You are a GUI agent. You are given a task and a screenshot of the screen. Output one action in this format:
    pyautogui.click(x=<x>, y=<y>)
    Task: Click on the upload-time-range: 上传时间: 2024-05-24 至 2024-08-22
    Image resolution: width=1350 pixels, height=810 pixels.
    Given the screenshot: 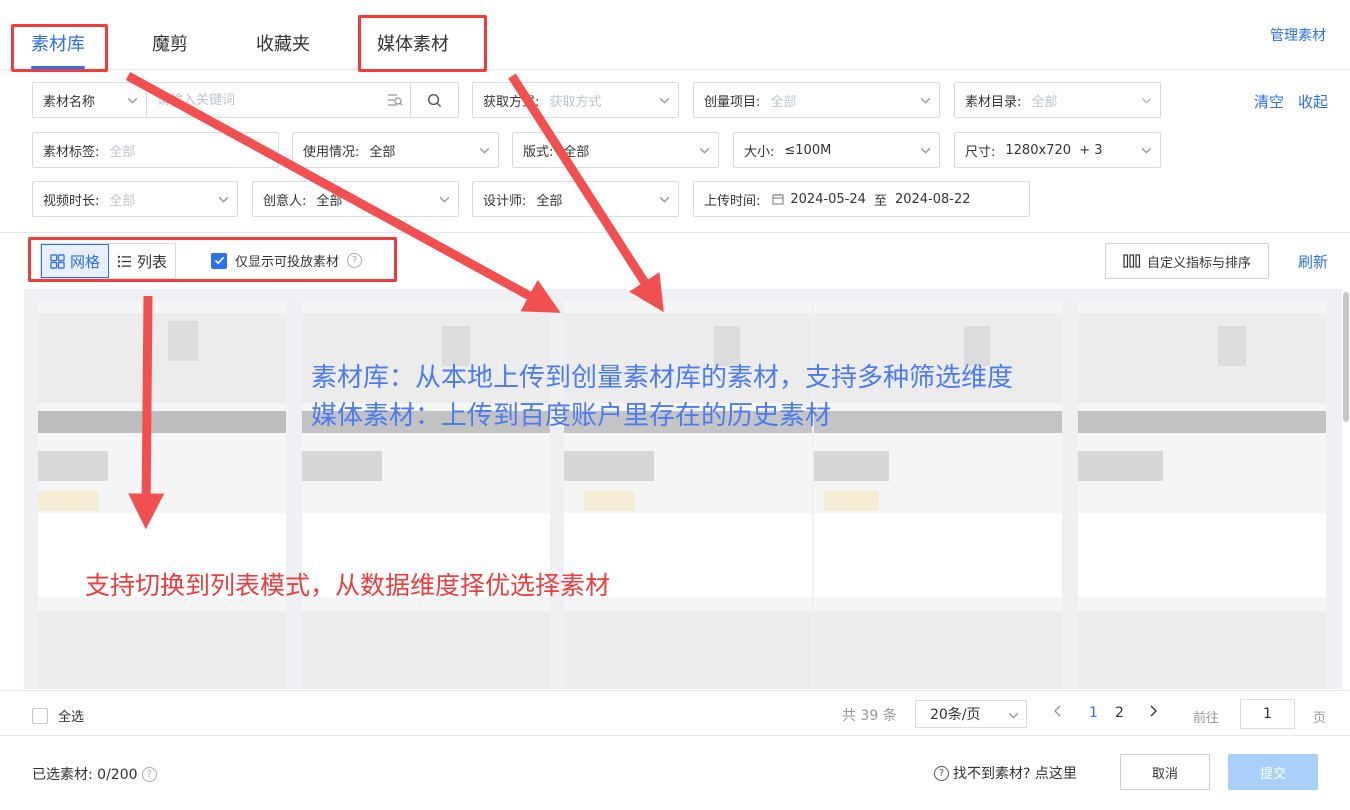 What is the action you would take?
    pyautogui.click(x=861, y=199)
    